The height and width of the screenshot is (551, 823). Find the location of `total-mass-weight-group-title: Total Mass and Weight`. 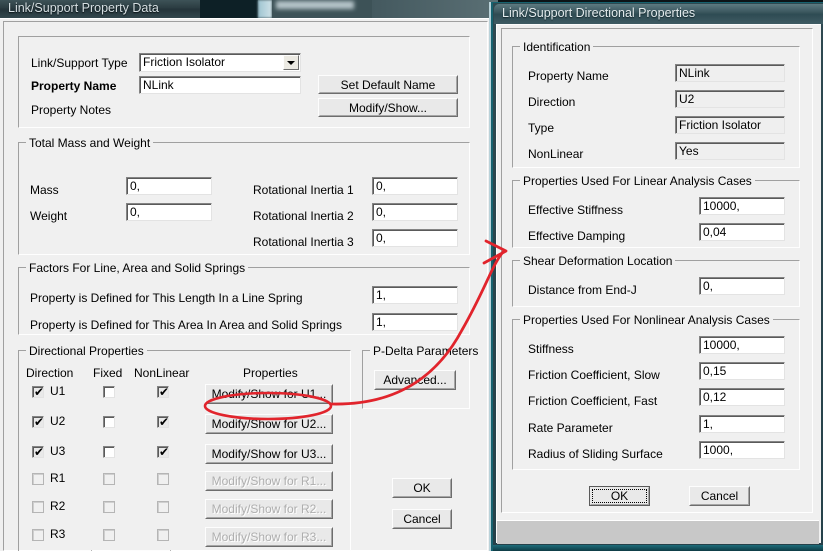

total-mass-weight-group-title: Total Mass and Weight is located at coordinates (90, 143).